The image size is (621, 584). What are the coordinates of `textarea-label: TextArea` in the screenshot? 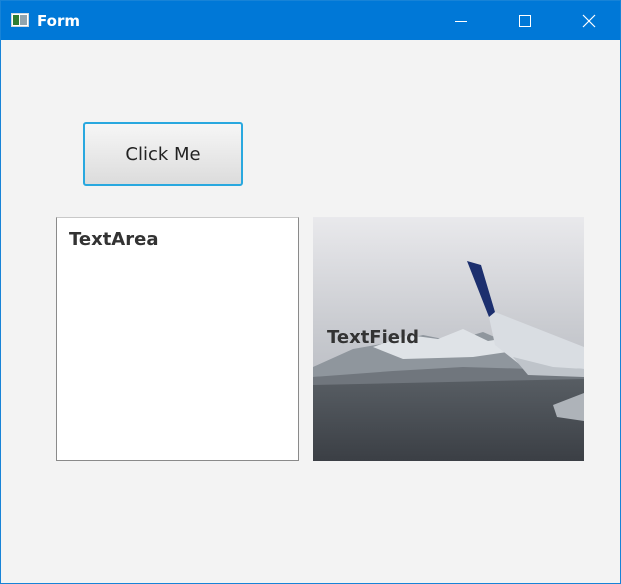 It's located at (114, 239).